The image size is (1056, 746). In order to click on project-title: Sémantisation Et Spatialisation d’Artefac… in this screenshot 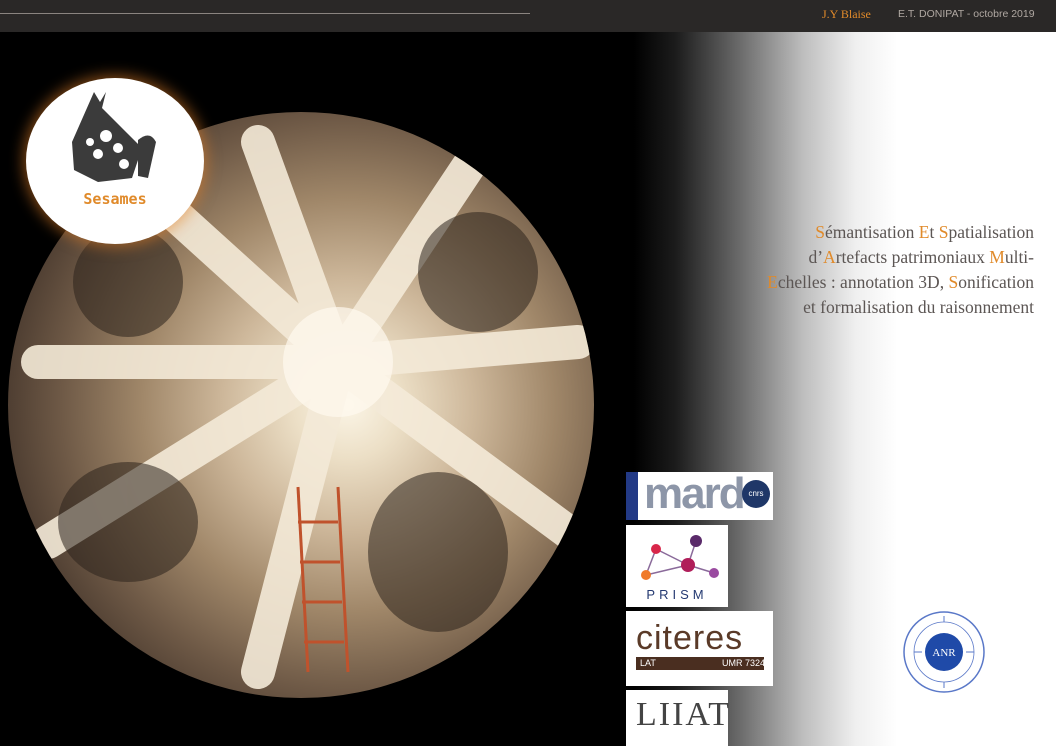, I will do `click(862, 270)`.